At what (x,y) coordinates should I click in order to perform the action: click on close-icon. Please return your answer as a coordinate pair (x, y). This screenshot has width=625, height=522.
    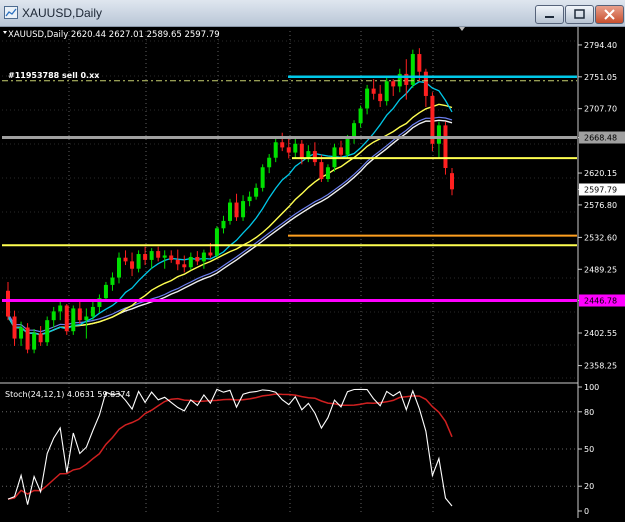
    Looking at the image, I should click on (609, 14).